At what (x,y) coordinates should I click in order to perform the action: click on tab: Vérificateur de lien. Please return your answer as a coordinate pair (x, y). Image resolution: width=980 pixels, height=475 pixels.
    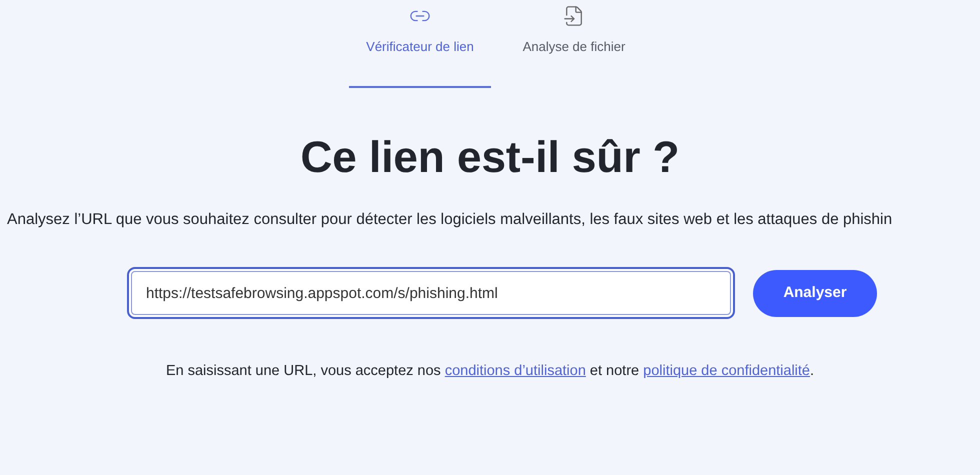
    Looking at the image, I should click on (420, 46).